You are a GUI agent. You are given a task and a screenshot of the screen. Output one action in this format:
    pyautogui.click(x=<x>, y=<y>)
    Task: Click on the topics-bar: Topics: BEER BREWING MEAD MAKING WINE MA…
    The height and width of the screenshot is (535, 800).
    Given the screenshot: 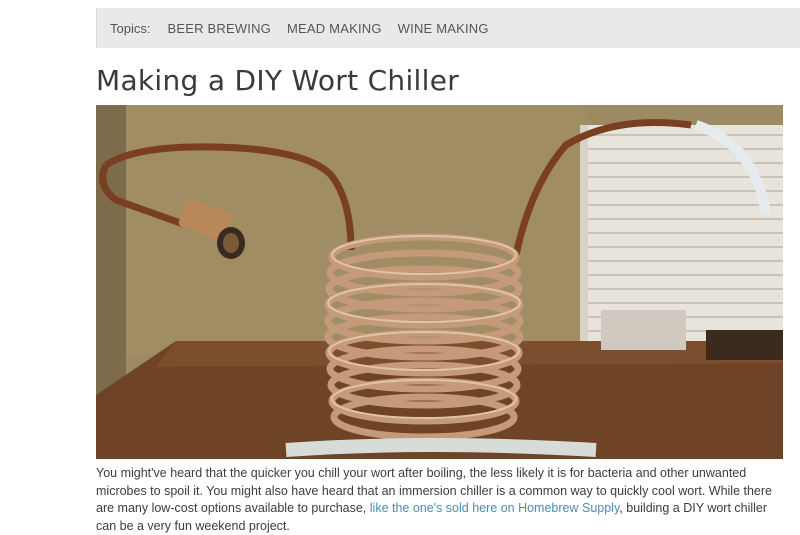 What is the action you would take?
    pyautogui.click(x=448, y=28)
    